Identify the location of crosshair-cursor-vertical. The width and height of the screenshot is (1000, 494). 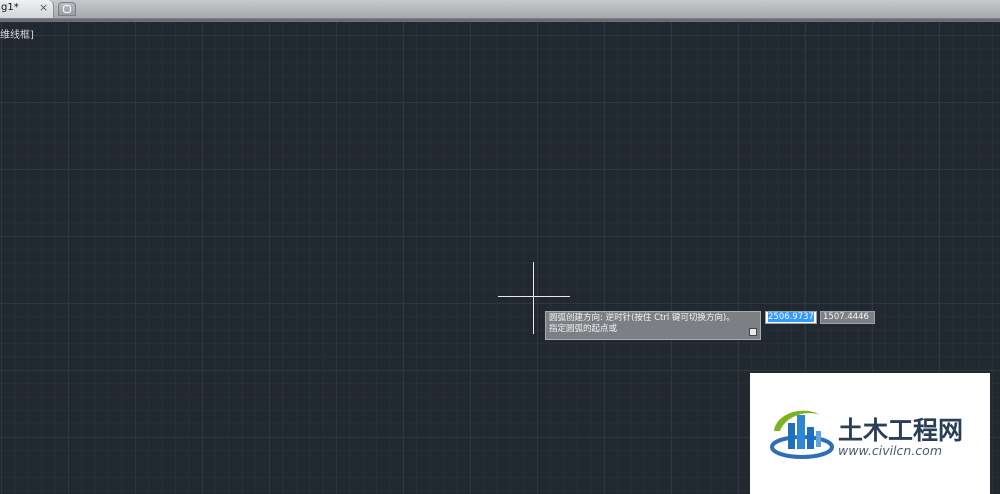
(533, 298).